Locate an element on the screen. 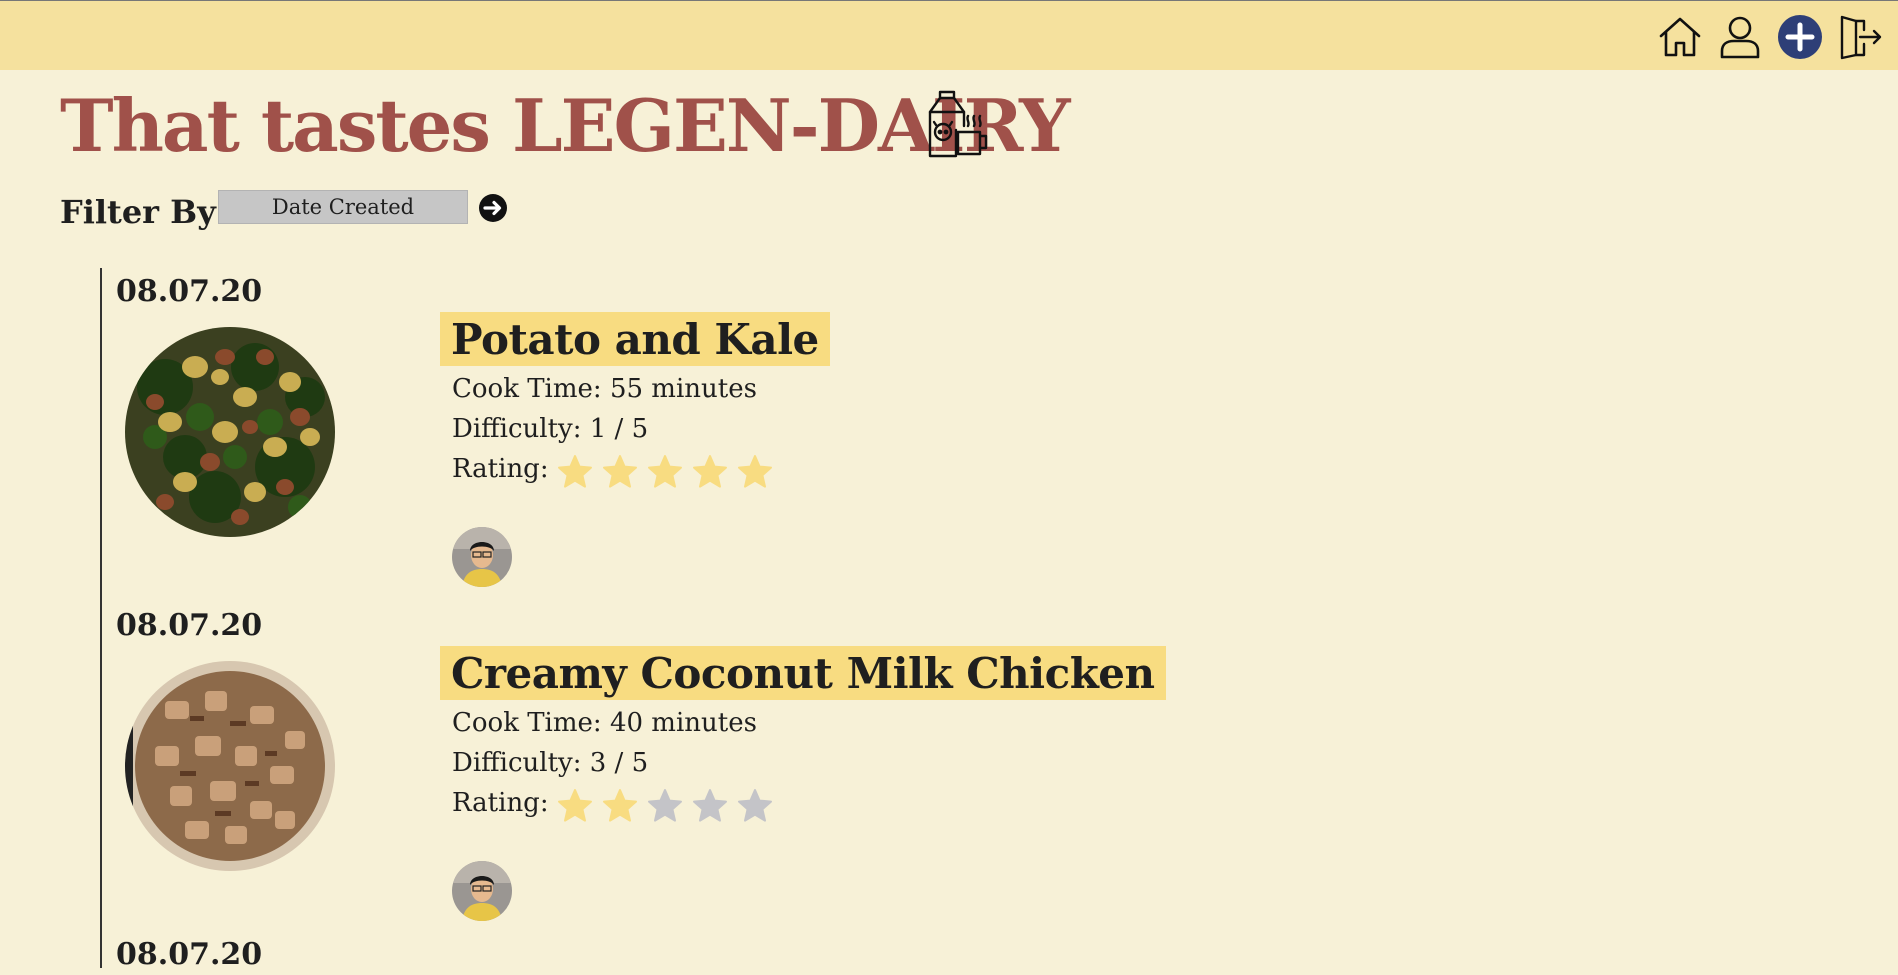 This screenshot has width=1898, height=975. cook-time: Cook Time: 55 minutes is located at coordinates (604, 389).